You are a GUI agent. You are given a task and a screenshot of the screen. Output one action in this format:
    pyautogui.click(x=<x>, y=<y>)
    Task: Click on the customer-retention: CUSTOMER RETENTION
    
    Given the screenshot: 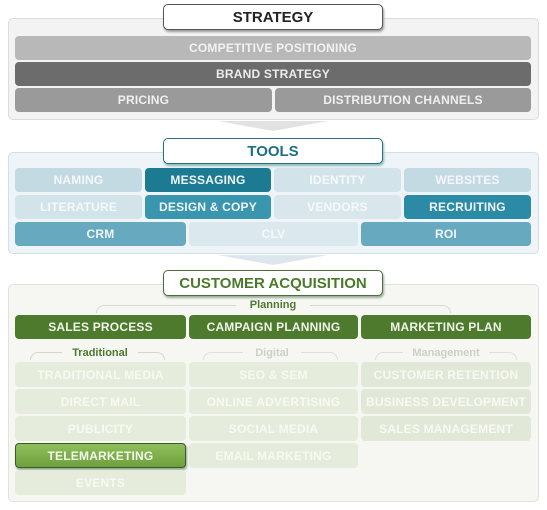 What is the action you would take?
    pyautogui.click(x=446, y=374)
    